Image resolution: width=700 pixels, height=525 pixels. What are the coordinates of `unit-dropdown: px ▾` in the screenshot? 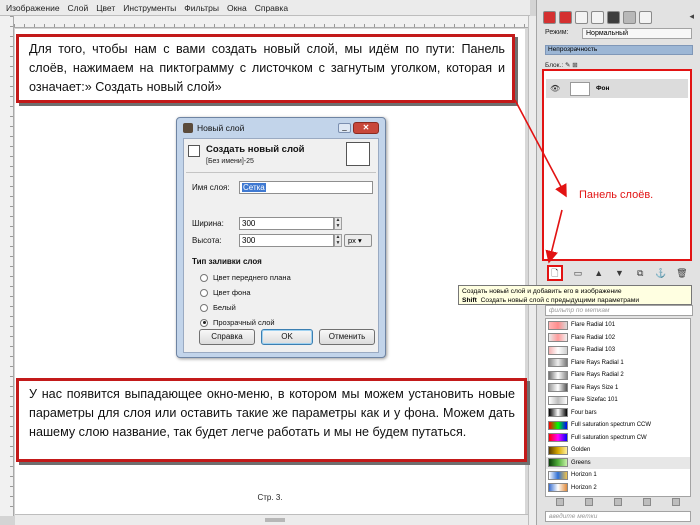 It's located at (358, 240).